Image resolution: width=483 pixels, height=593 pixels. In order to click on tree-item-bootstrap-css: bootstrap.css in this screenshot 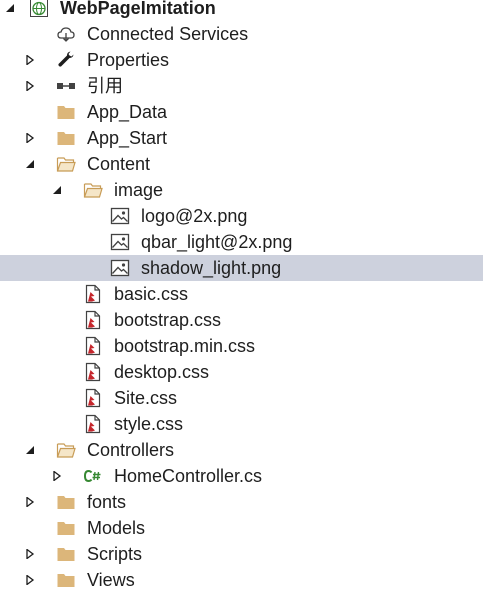, I will do `click(241, 320)`.